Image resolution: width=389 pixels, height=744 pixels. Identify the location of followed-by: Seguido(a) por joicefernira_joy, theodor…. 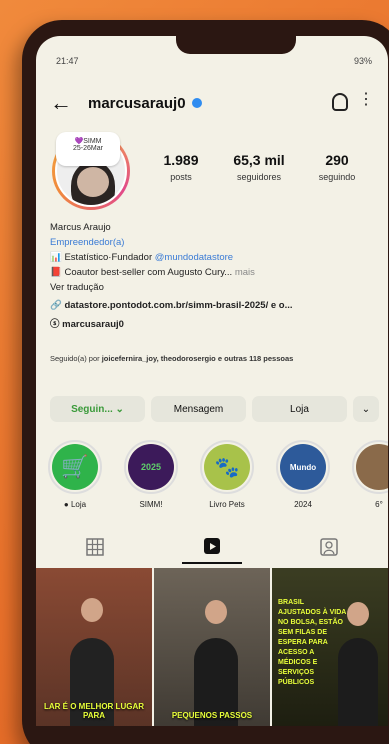
(213, 359).